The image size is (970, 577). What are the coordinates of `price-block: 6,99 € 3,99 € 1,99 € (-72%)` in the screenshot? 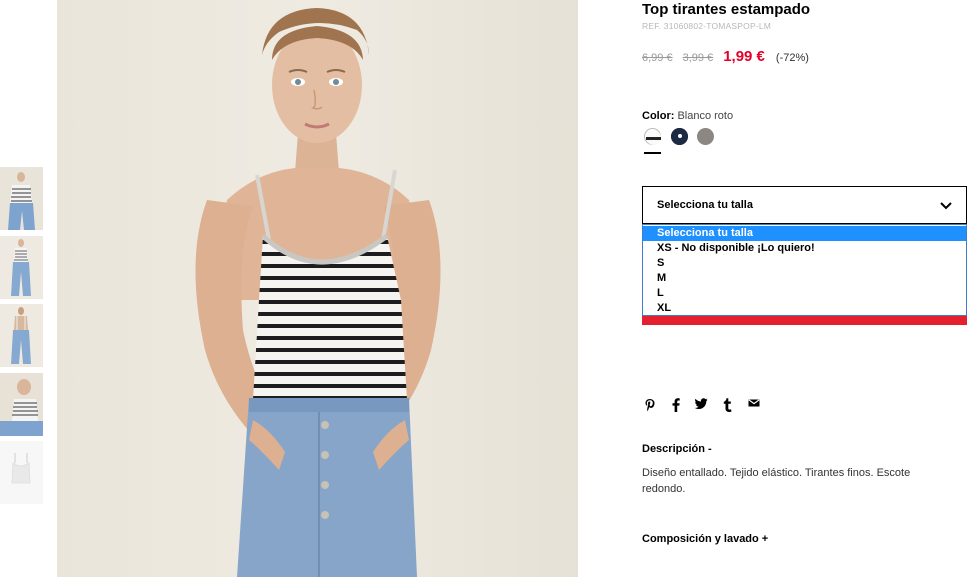 It's located at (725, 58).